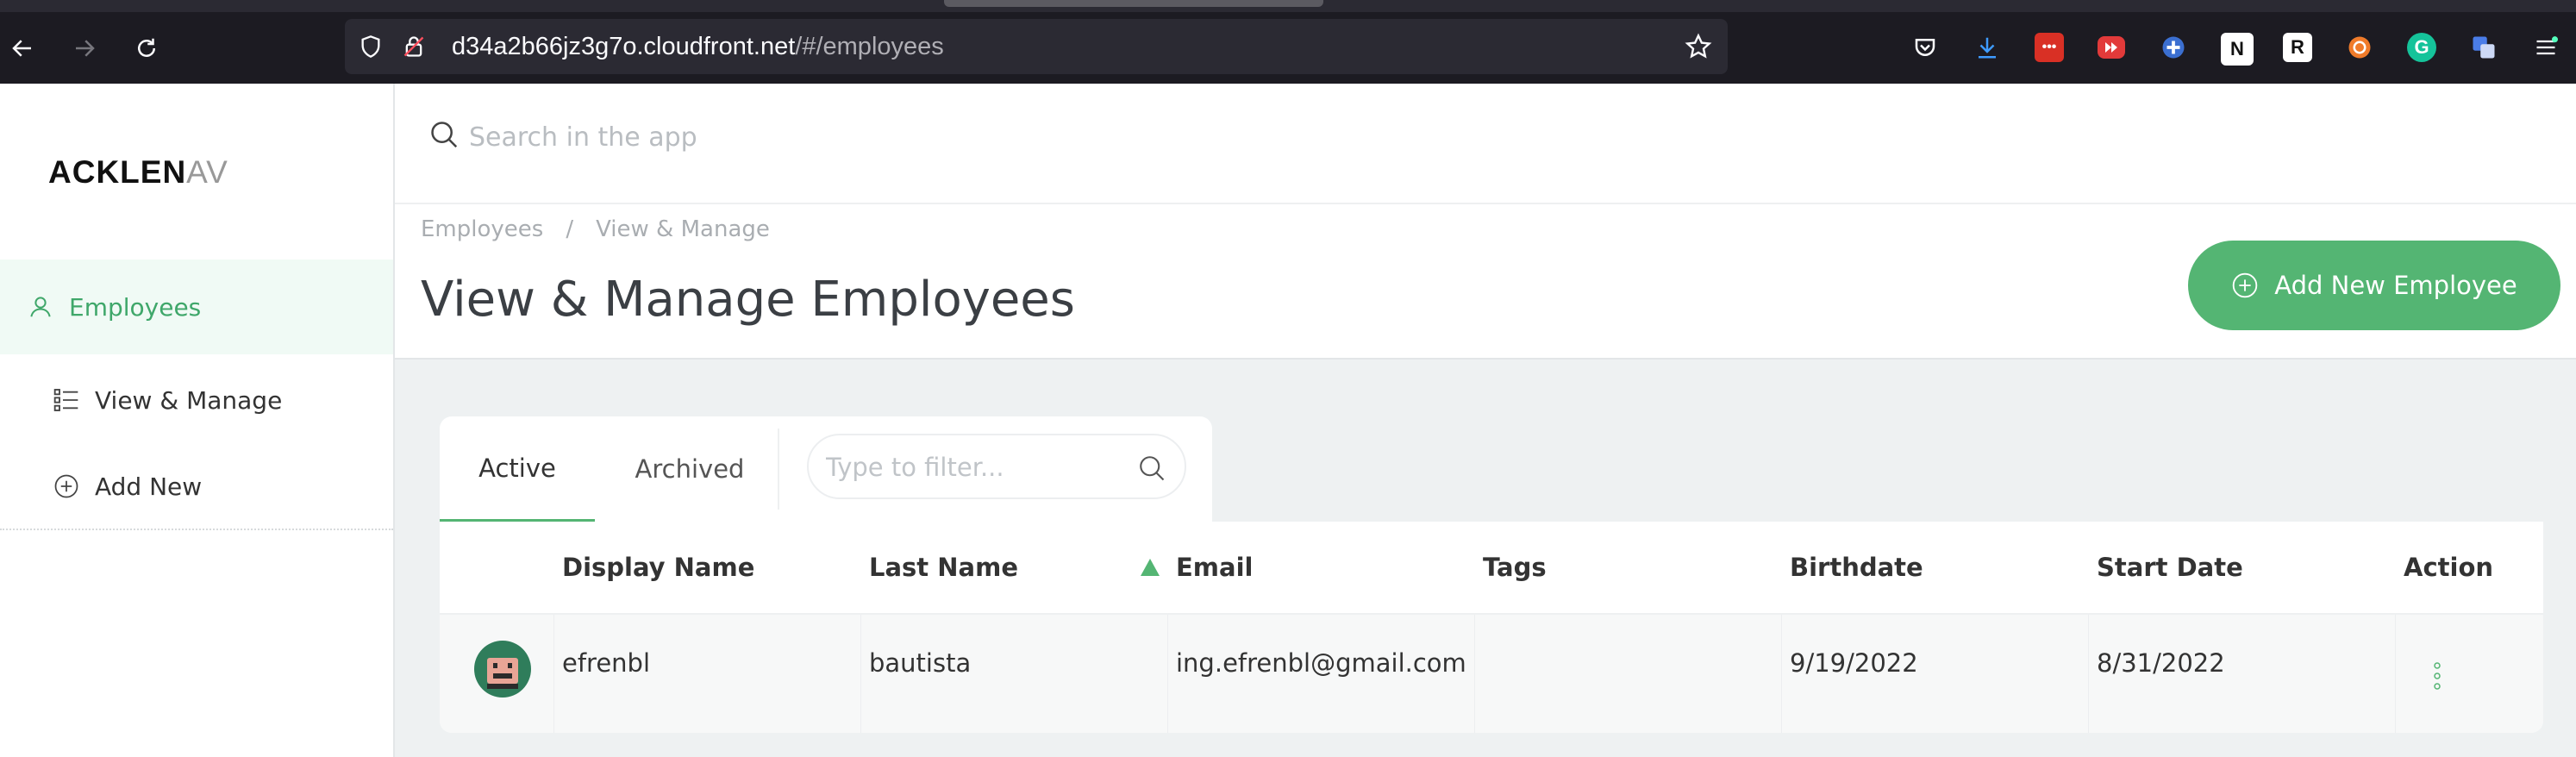  I want to click on bookmark-star-icon, so click(1698, 46).